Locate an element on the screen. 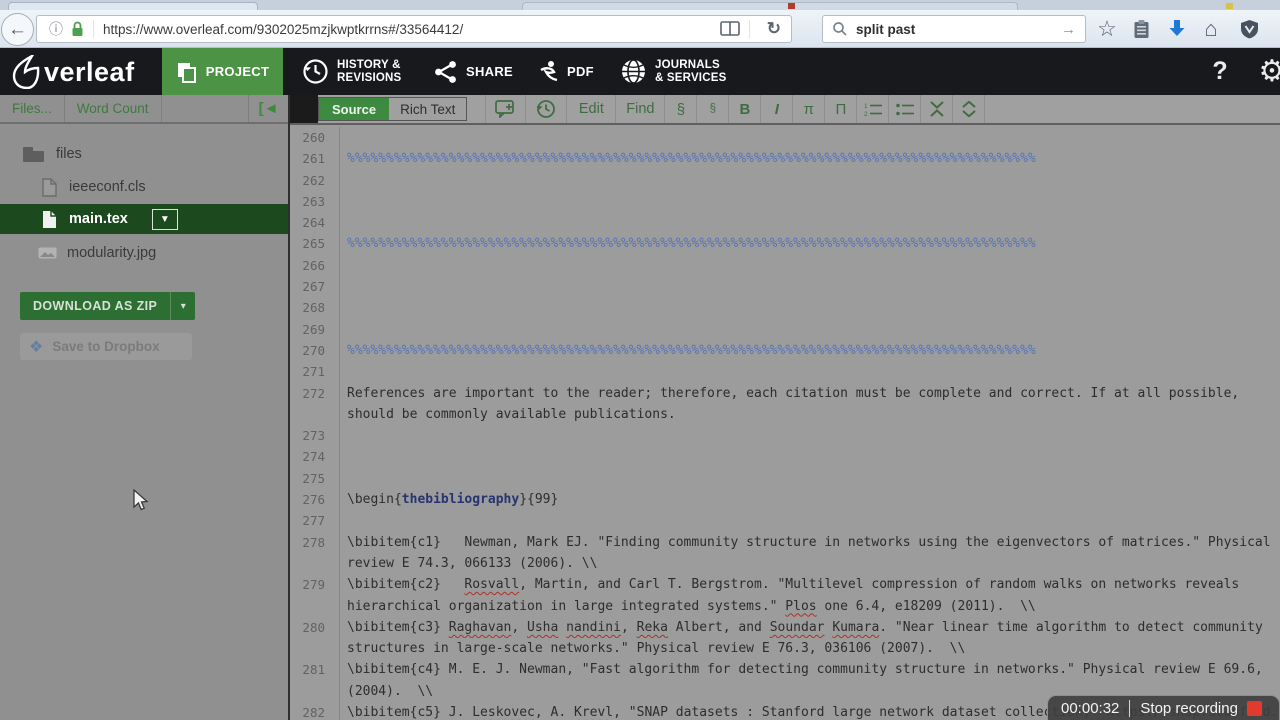 This screenshot has width=1280, height=720. editor-line: 271 is located at coordinates (785, 371).